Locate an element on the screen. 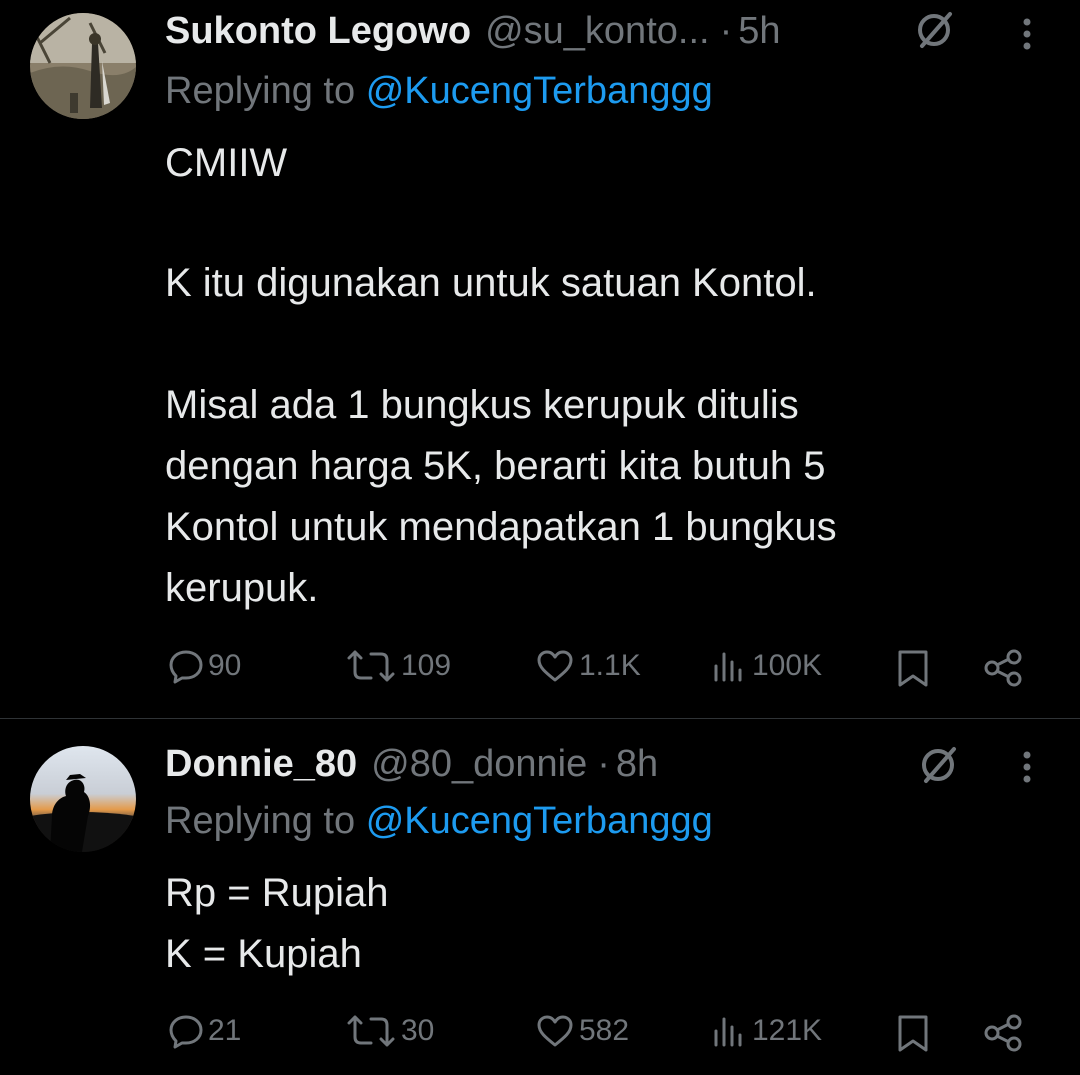 The image size is (1080, 1075). tweet-text-line: CMIIW is located at coordinates (226, 163).